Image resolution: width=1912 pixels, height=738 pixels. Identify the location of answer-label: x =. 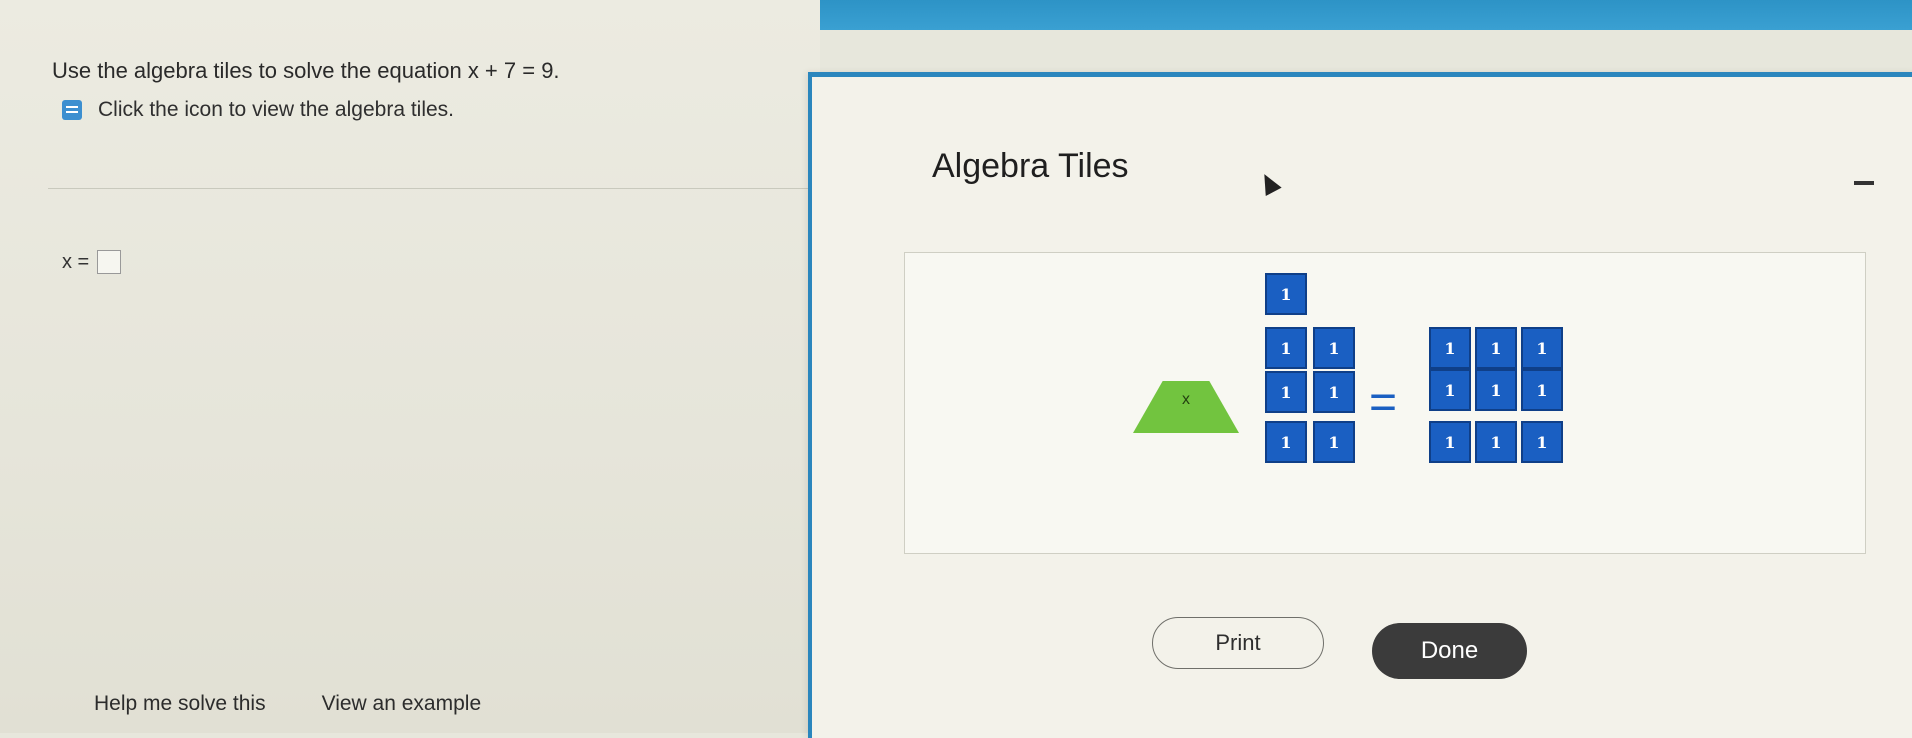
(76, 261).